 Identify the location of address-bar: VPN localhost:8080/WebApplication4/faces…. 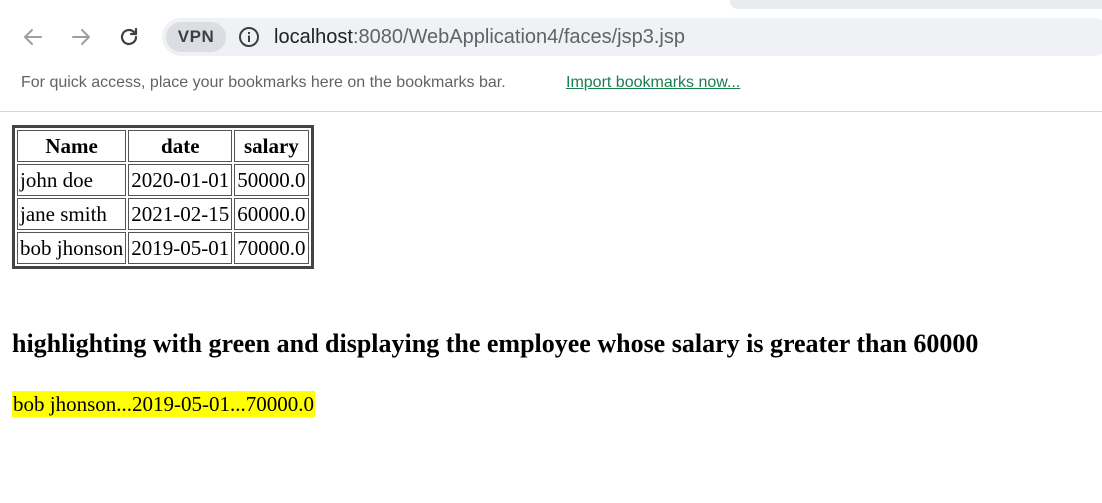
(632, 37).